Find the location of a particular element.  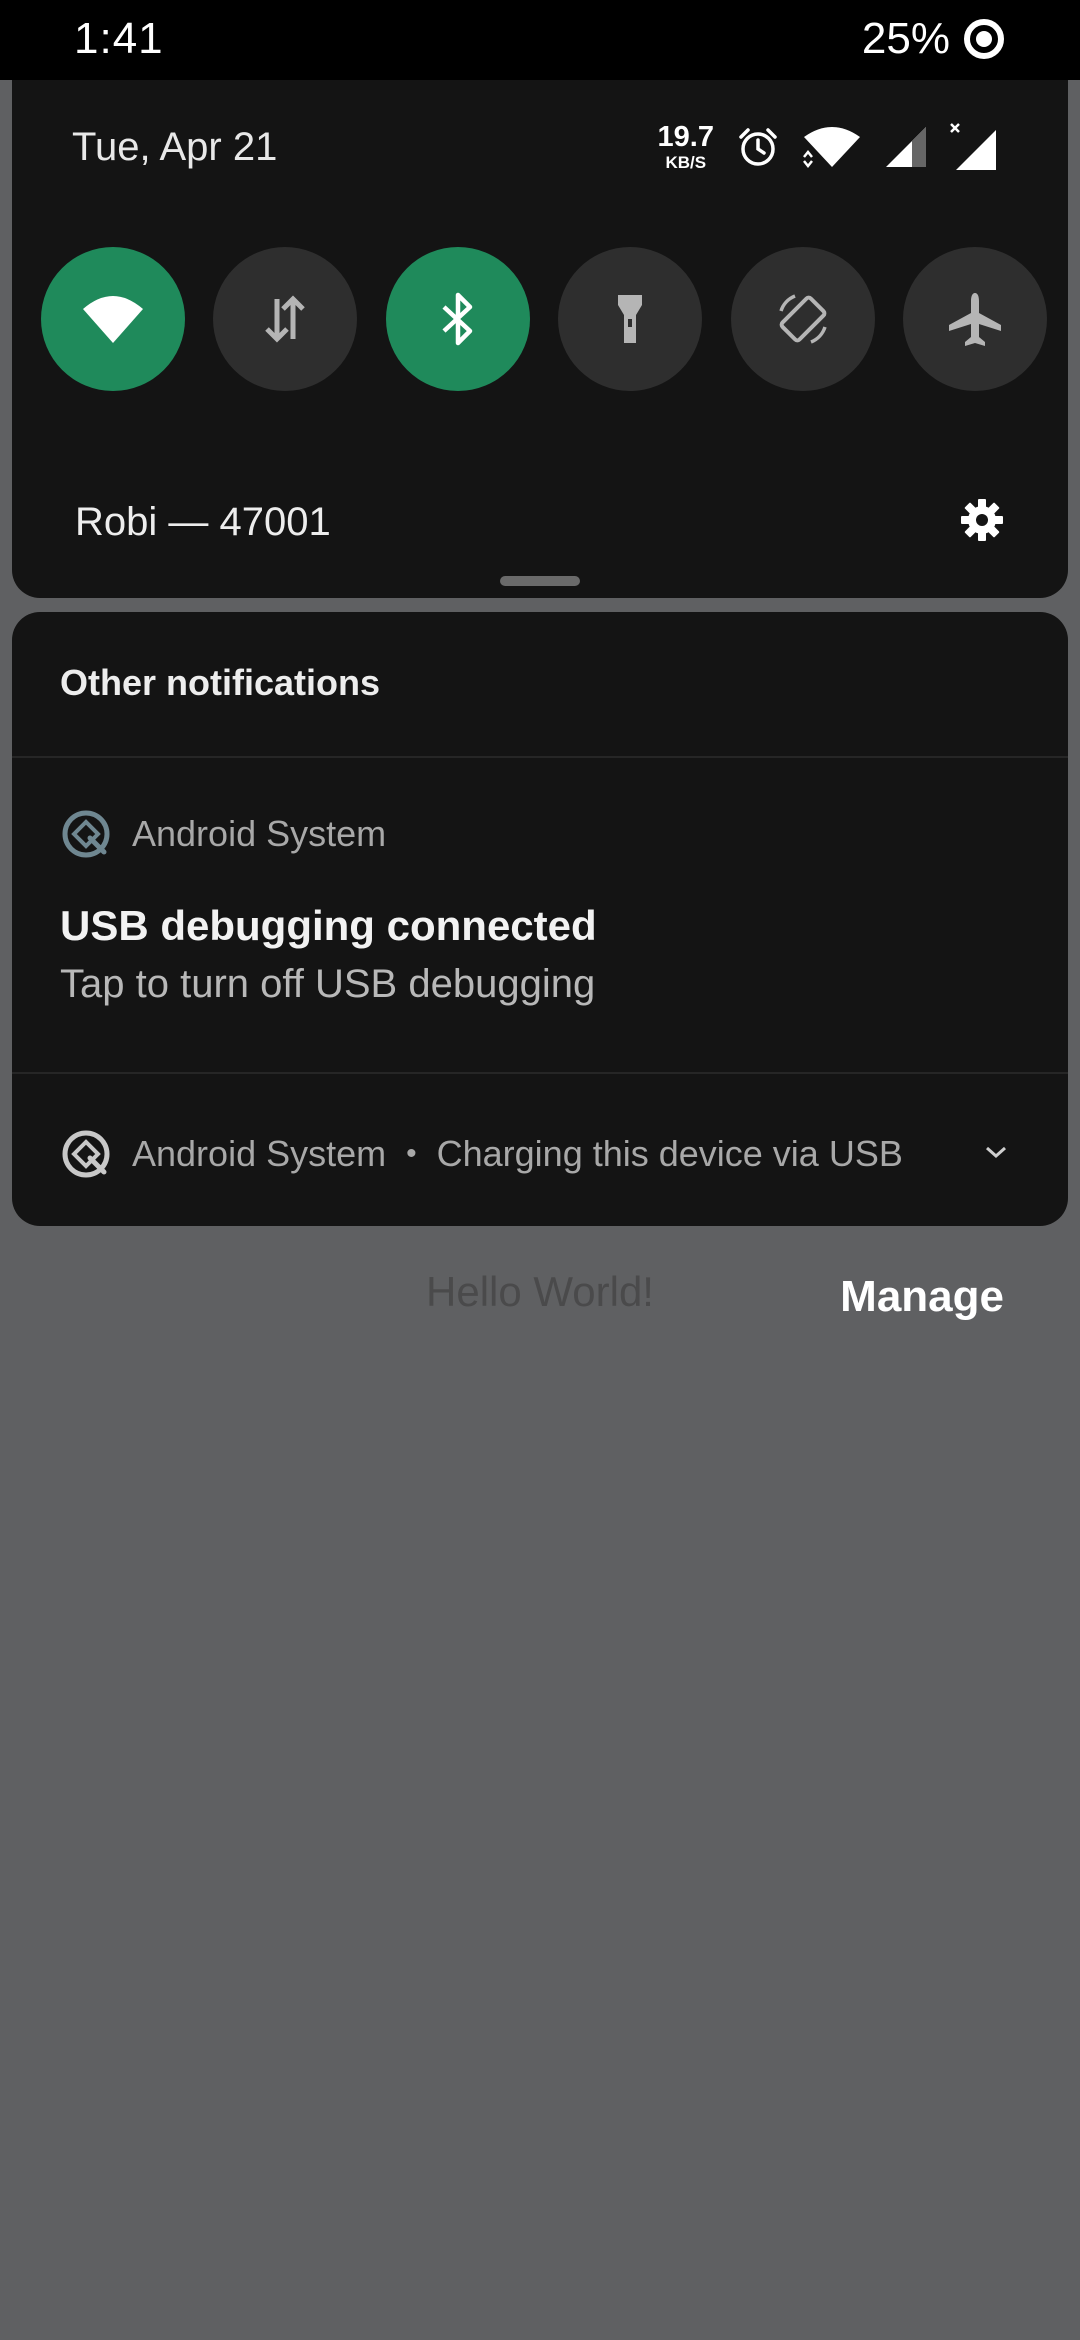

wifi-icon is located at coordinates (113, 319).